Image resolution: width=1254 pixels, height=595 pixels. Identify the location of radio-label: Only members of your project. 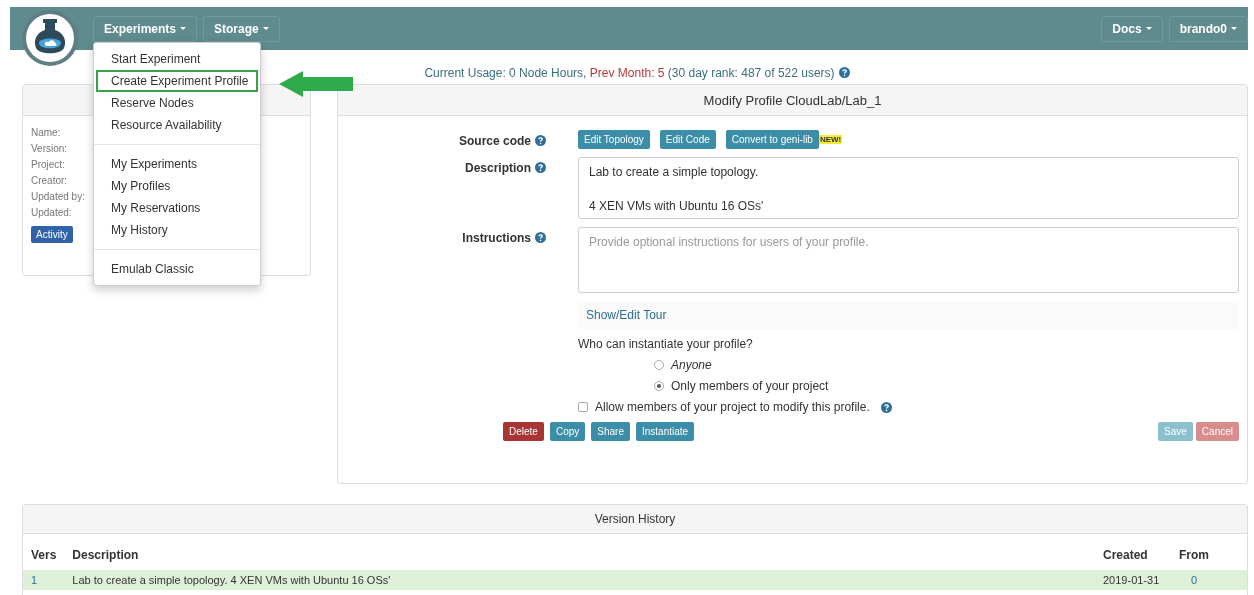
(750, 386).